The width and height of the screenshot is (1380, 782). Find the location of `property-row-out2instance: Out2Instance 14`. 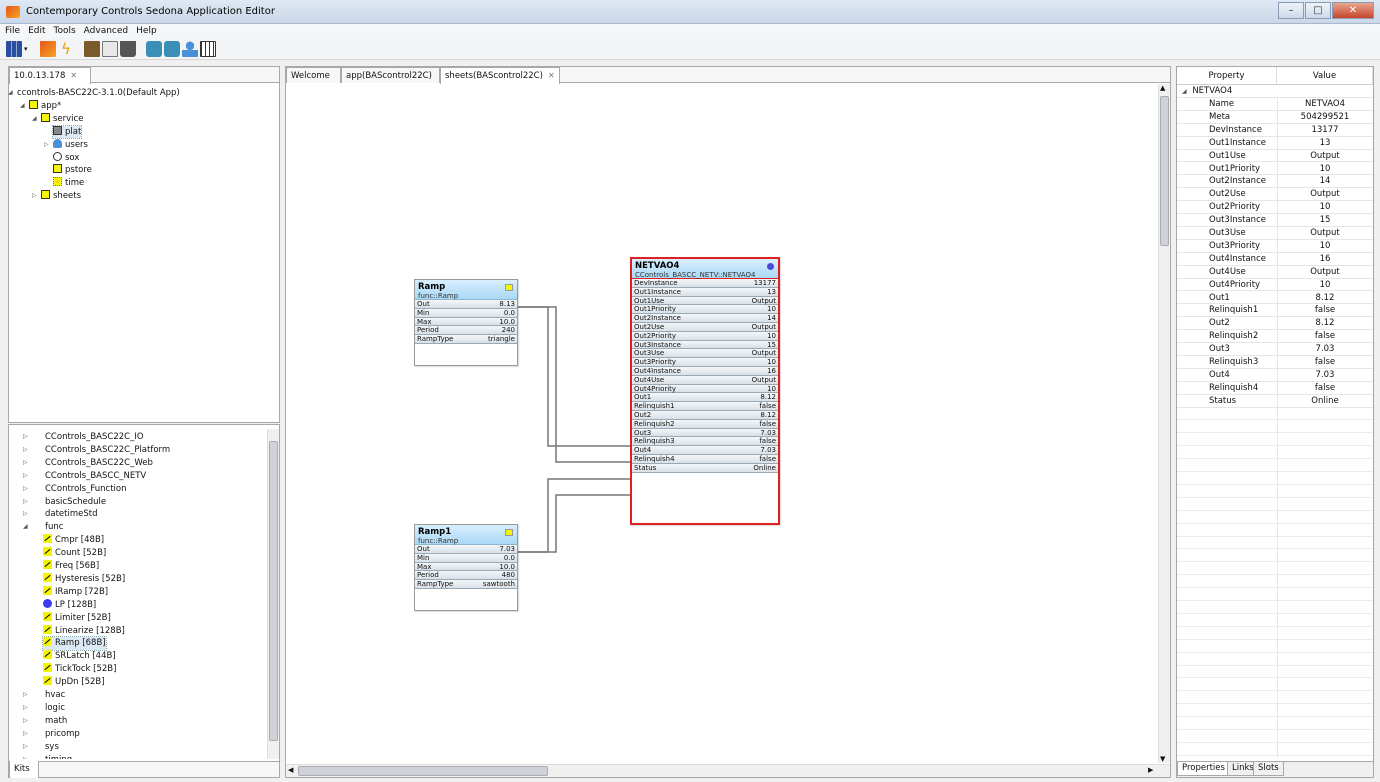

property-row-out2instance: Out2Instance 14 is located at coordinates (1275, 182).